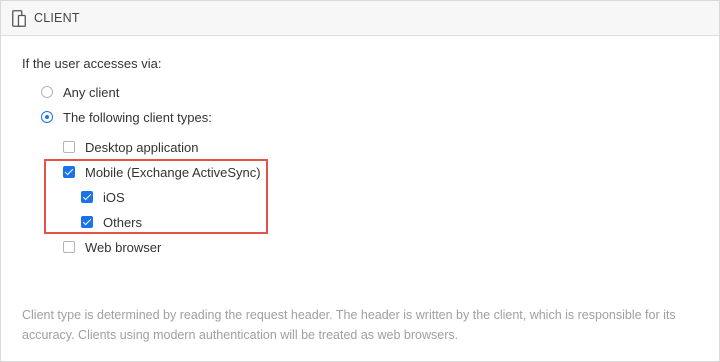 Image resolution: width=720 pixels, height=362 pixels. I want to click on radio-any-client: Any client, so click(80, 92).